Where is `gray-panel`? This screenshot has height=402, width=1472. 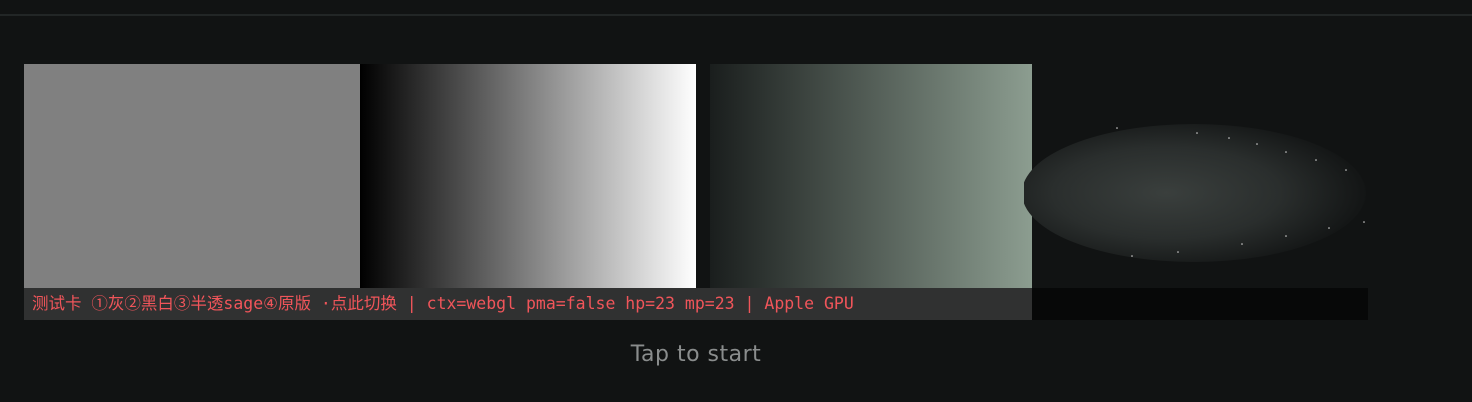 gray-panel is located at coordinates (192, 176).